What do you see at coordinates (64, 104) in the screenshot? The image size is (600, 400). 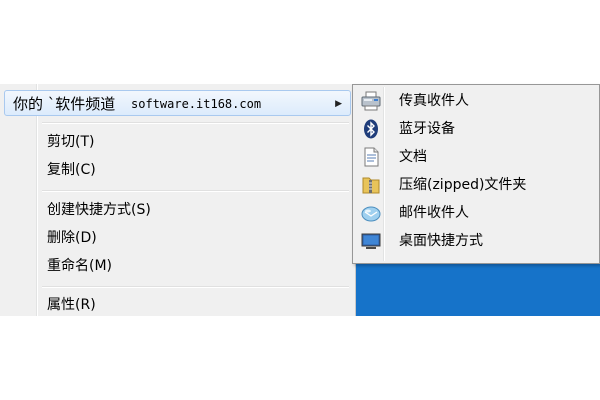 I see `menu-item-send-to-label: 你的 `软件频道` at bounding box center [64, 104].